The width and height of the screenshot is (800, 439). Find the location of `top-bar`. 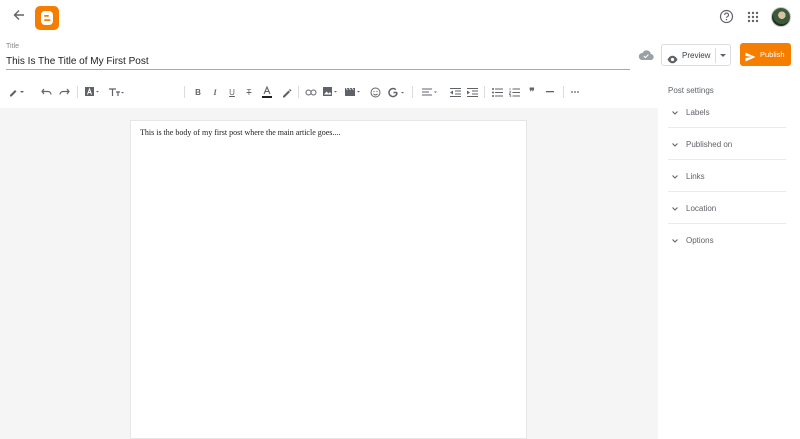

top-bar is located at coordinates (400, 18).